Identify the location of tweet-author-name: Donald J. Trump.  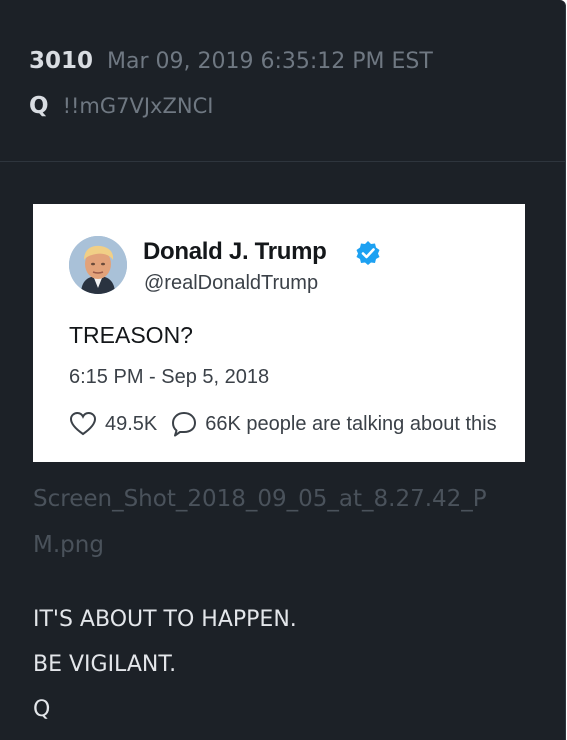
(235, 251).